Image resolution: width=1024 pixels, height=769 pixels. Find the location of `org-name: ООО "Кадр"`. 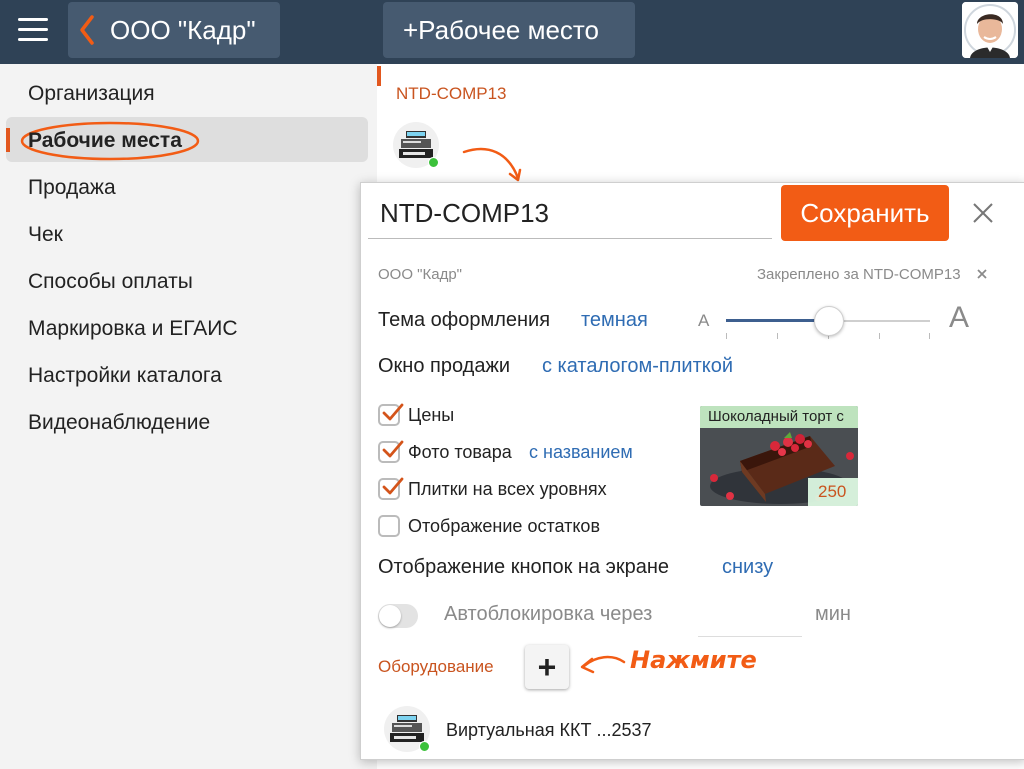

org-name: ООО "Кадр" is located at coordinates (183, 30).